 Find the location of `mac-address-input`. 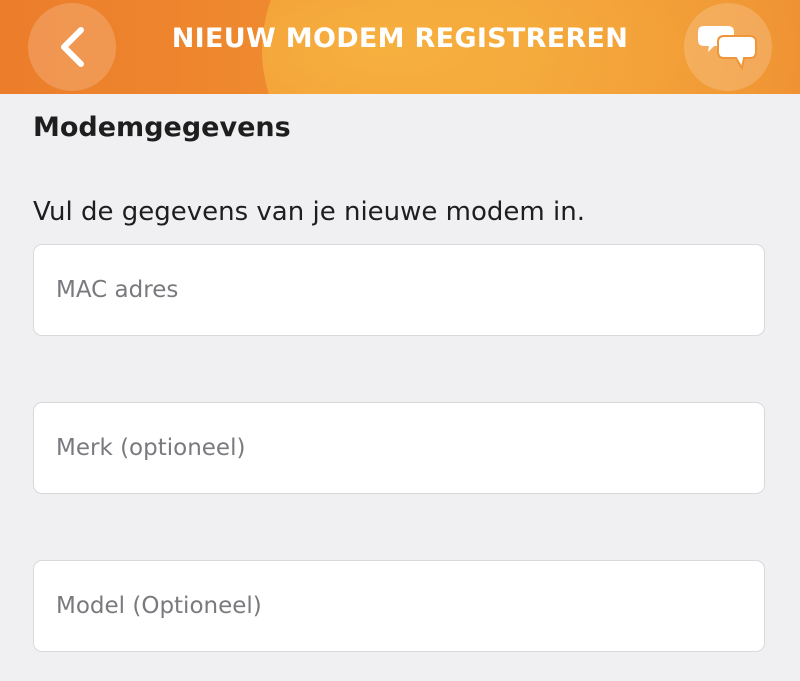

mac-address-input is located at coordinates (399, 290).